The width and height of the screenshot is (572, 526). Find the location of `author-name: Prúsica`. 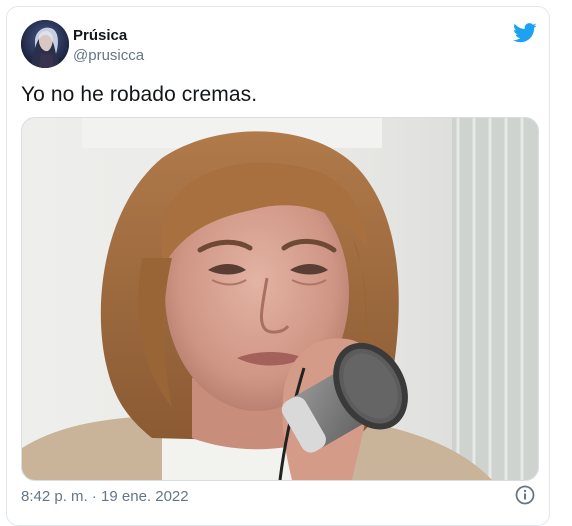

author-name: Prúsica is located at coordinates (100, 35).